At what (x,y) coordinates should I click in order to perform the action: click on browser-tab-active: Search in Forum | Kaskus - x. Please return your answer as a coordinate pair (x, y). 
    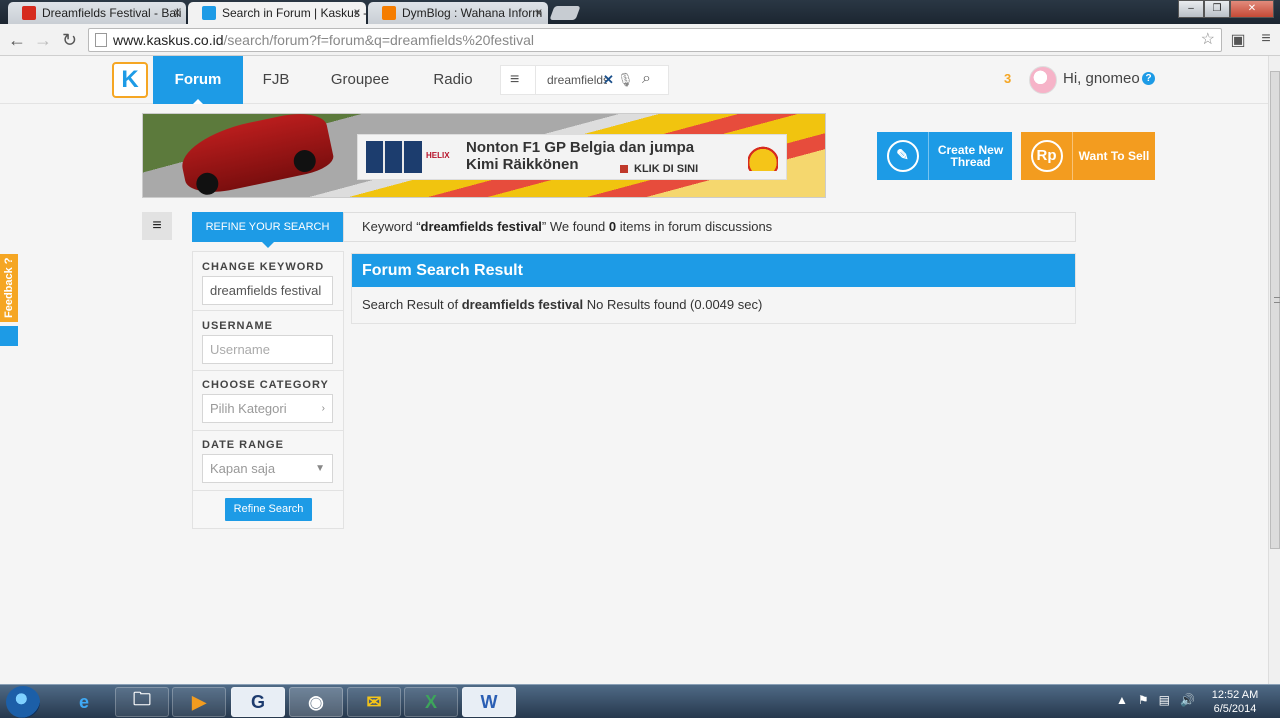
    Looking at the image, I should click on (277, 13).